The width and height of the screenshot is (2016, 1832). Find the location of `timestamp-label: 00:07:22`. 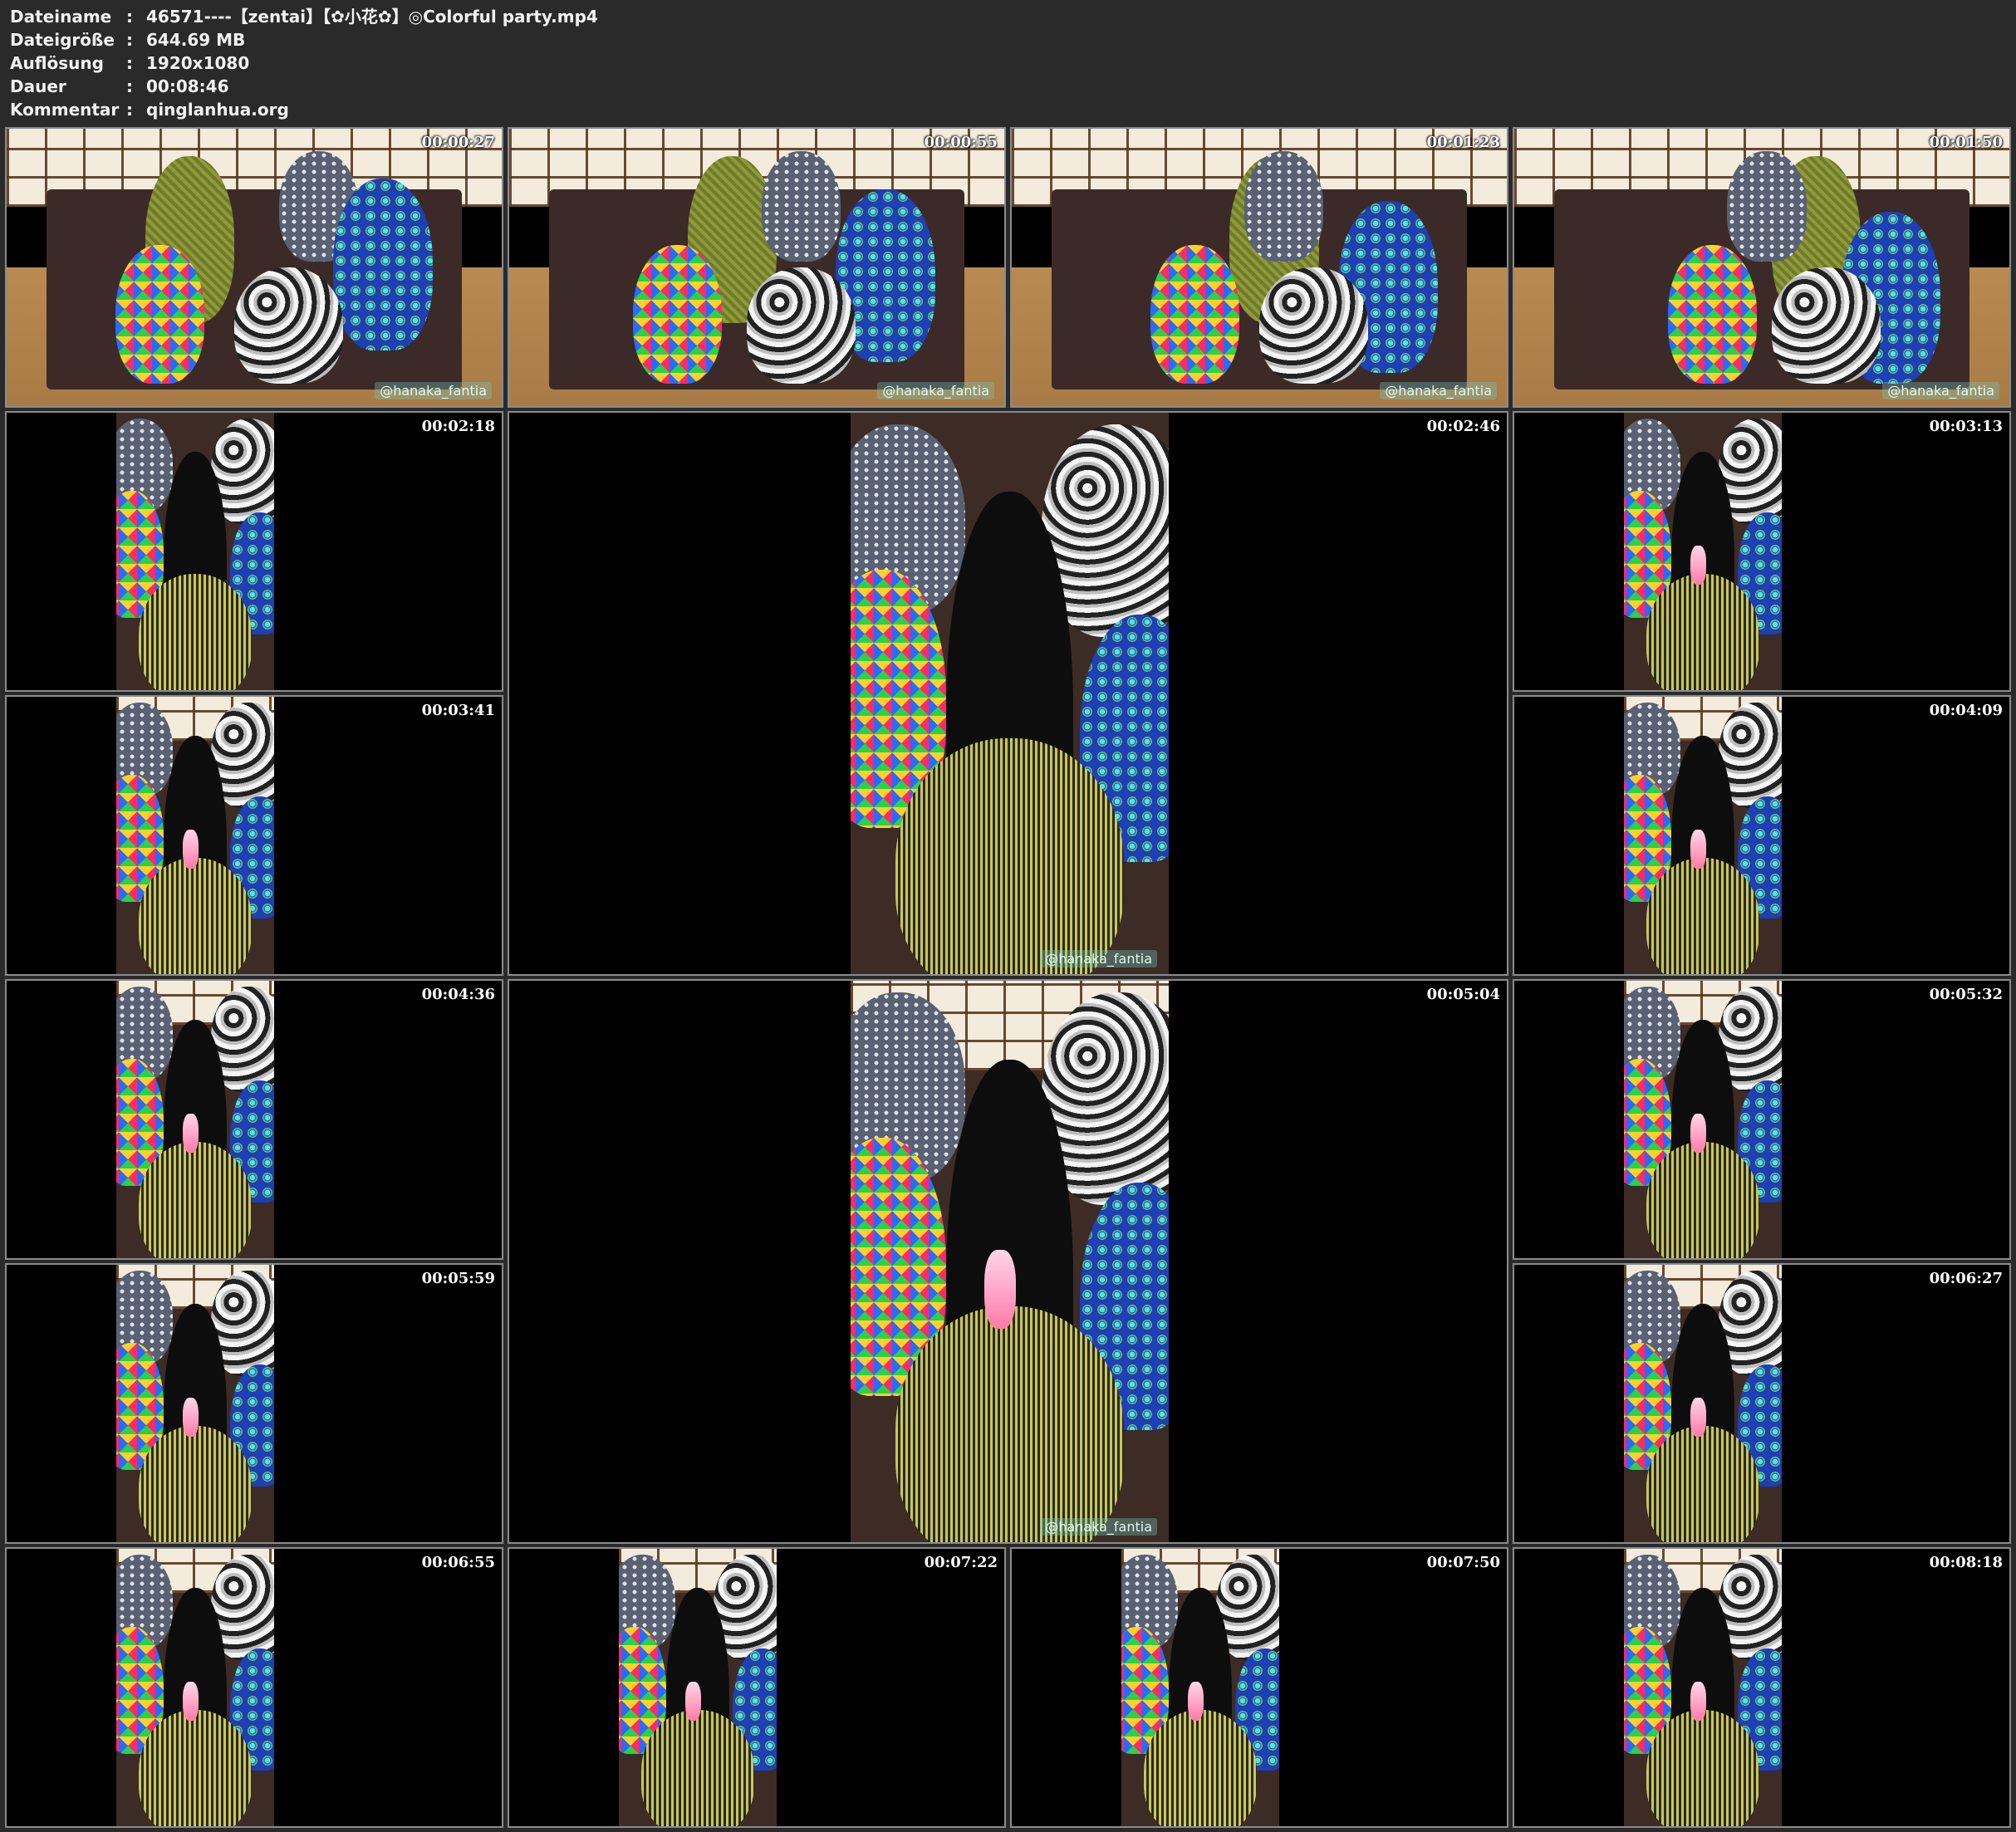

timestamp-label: 00:07:22 is located at coordinates (961, 1562).